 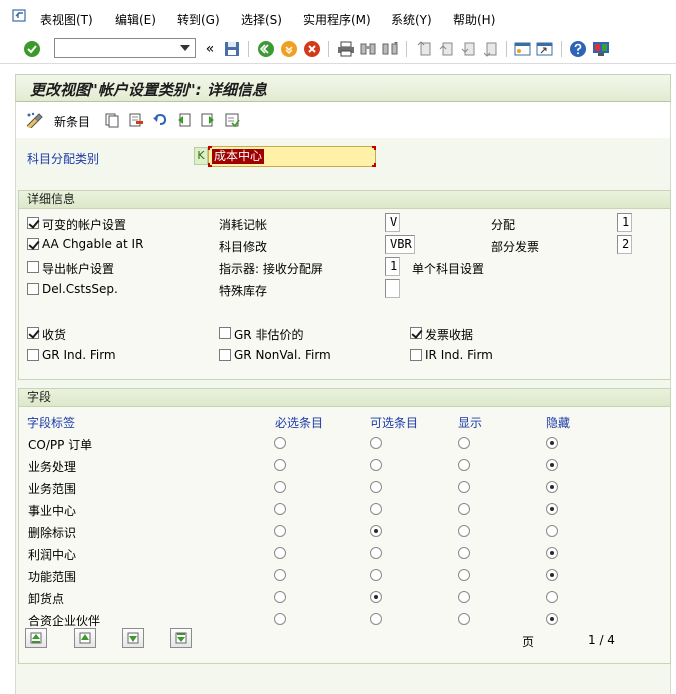 I want to click on check-icon, so click(x=32, y=49).